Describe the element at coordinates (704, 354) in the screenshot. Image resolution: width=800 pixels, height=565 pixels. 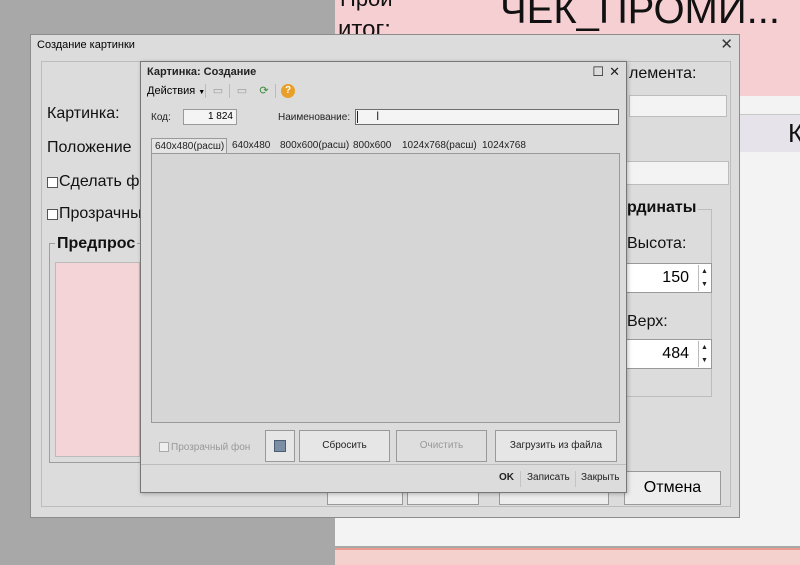
I see `top-stepper-icon: ▲ ▼` at that location.